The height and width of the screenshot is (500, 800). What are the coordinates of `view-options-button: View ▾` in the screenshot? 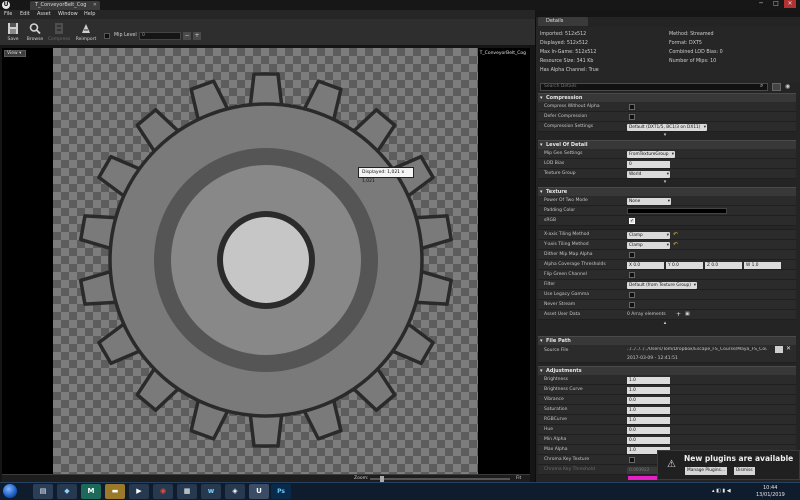 It's located at (15, 53).